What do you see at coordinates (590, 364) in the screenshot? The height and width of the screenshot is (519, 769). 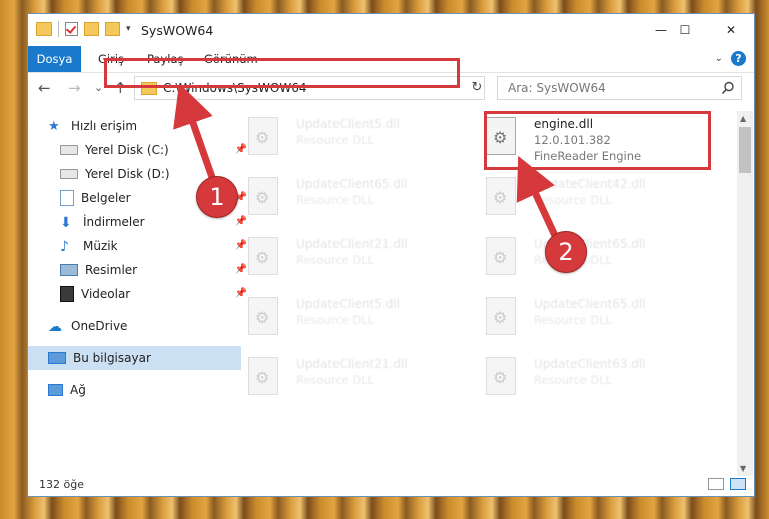 I see `file-name: UpdateClient63.dll` at bounding box center [590, 364].